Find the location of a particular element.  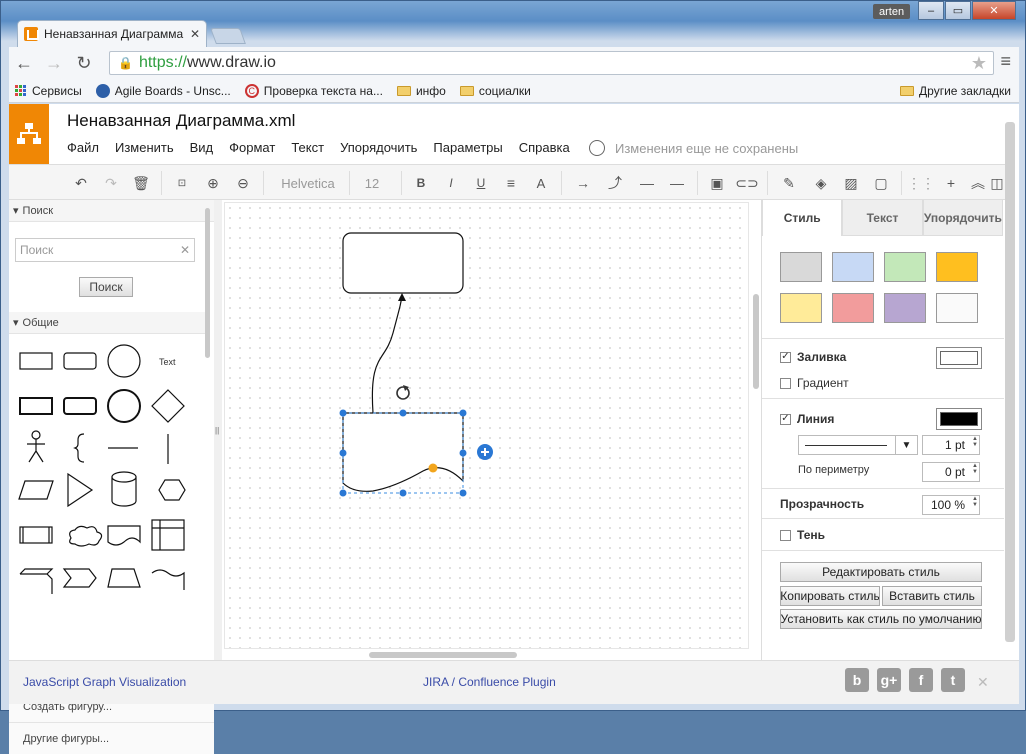

grid-icon: ⋮⋮ is located at coordinates (921, 183).